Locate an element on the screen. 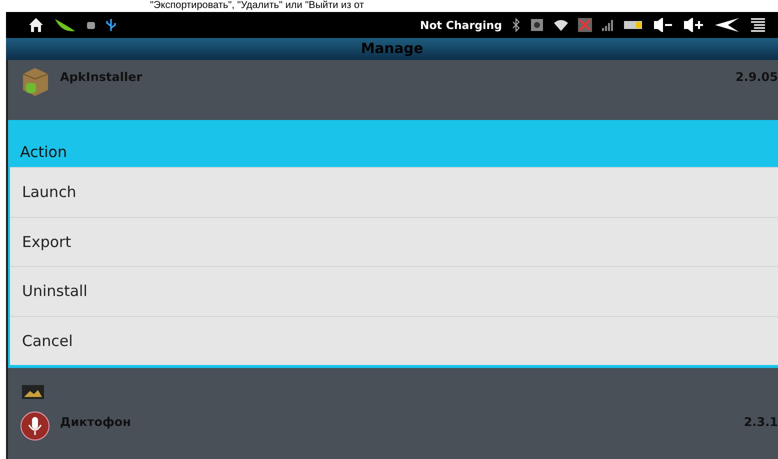 Image resolution: width=778 pixels, height=459 pixels. home-icon is located at coordinates (36, 25).